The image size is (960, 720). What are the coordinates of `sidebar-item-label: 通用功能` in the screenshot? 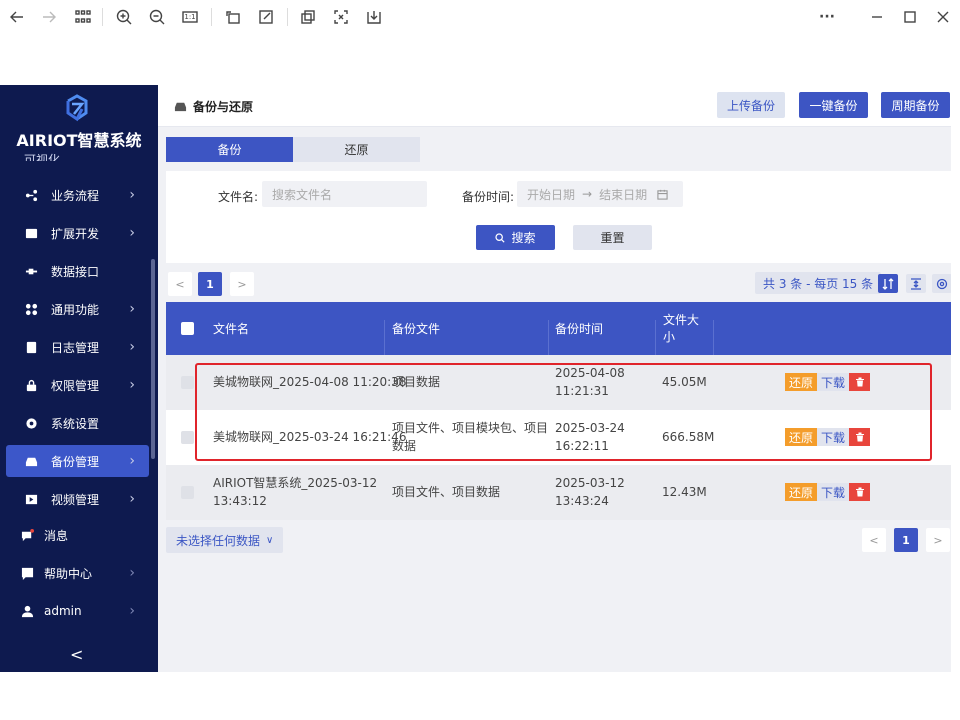 It's located at (75, 309).